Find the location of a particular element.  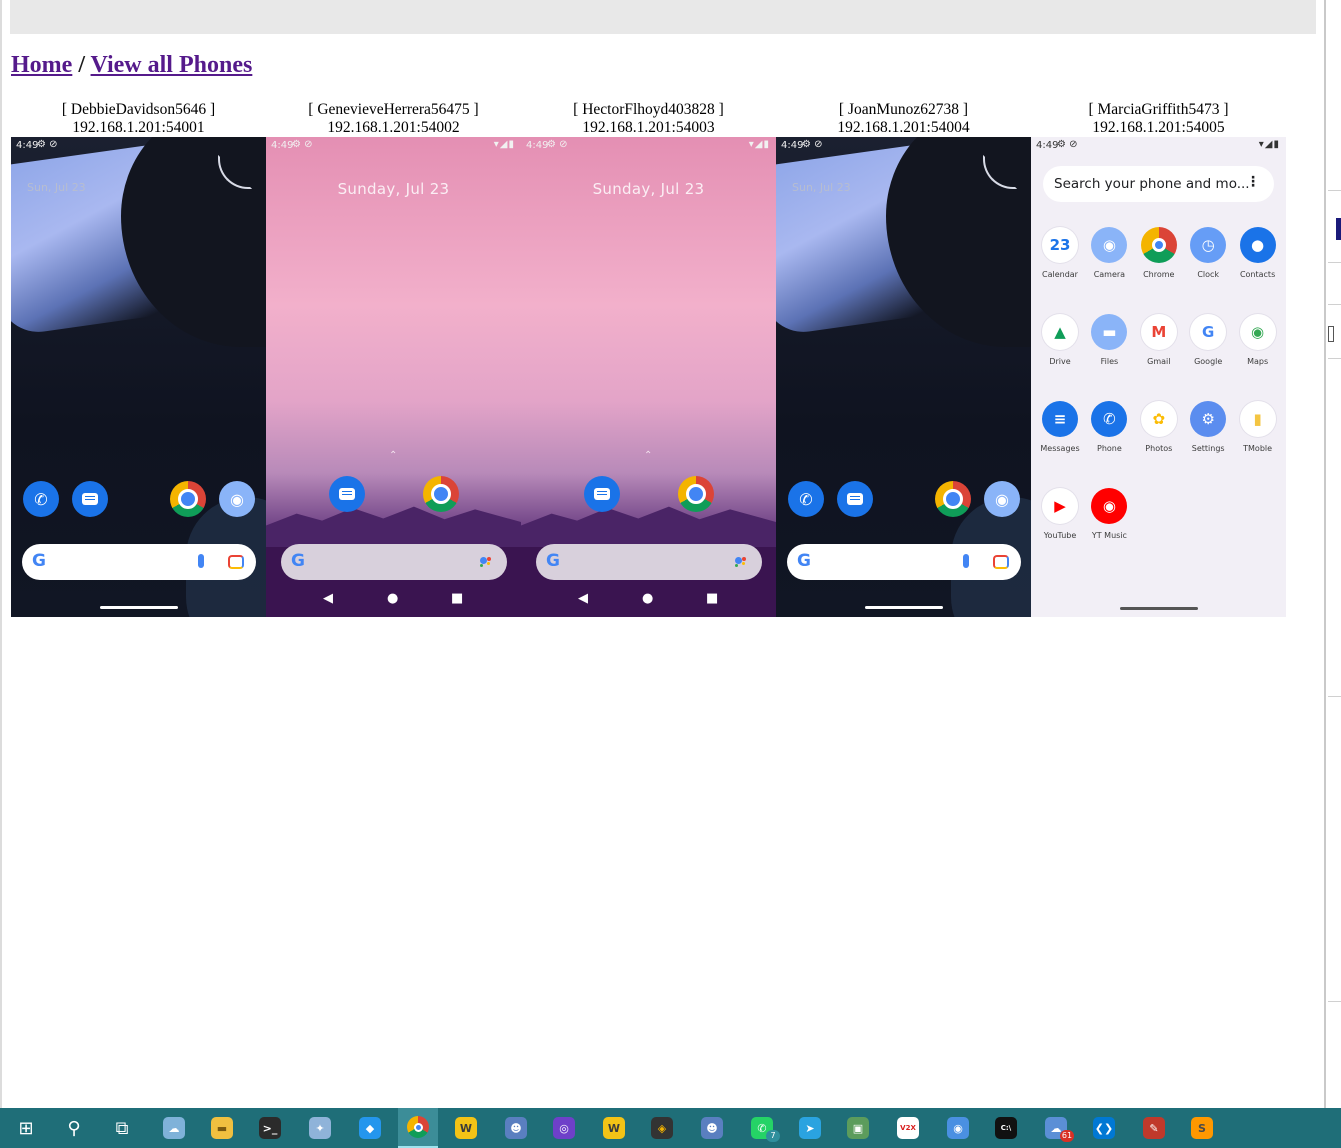

app-youtube: ▶ YouTube is located at coordinates (1060, 514).